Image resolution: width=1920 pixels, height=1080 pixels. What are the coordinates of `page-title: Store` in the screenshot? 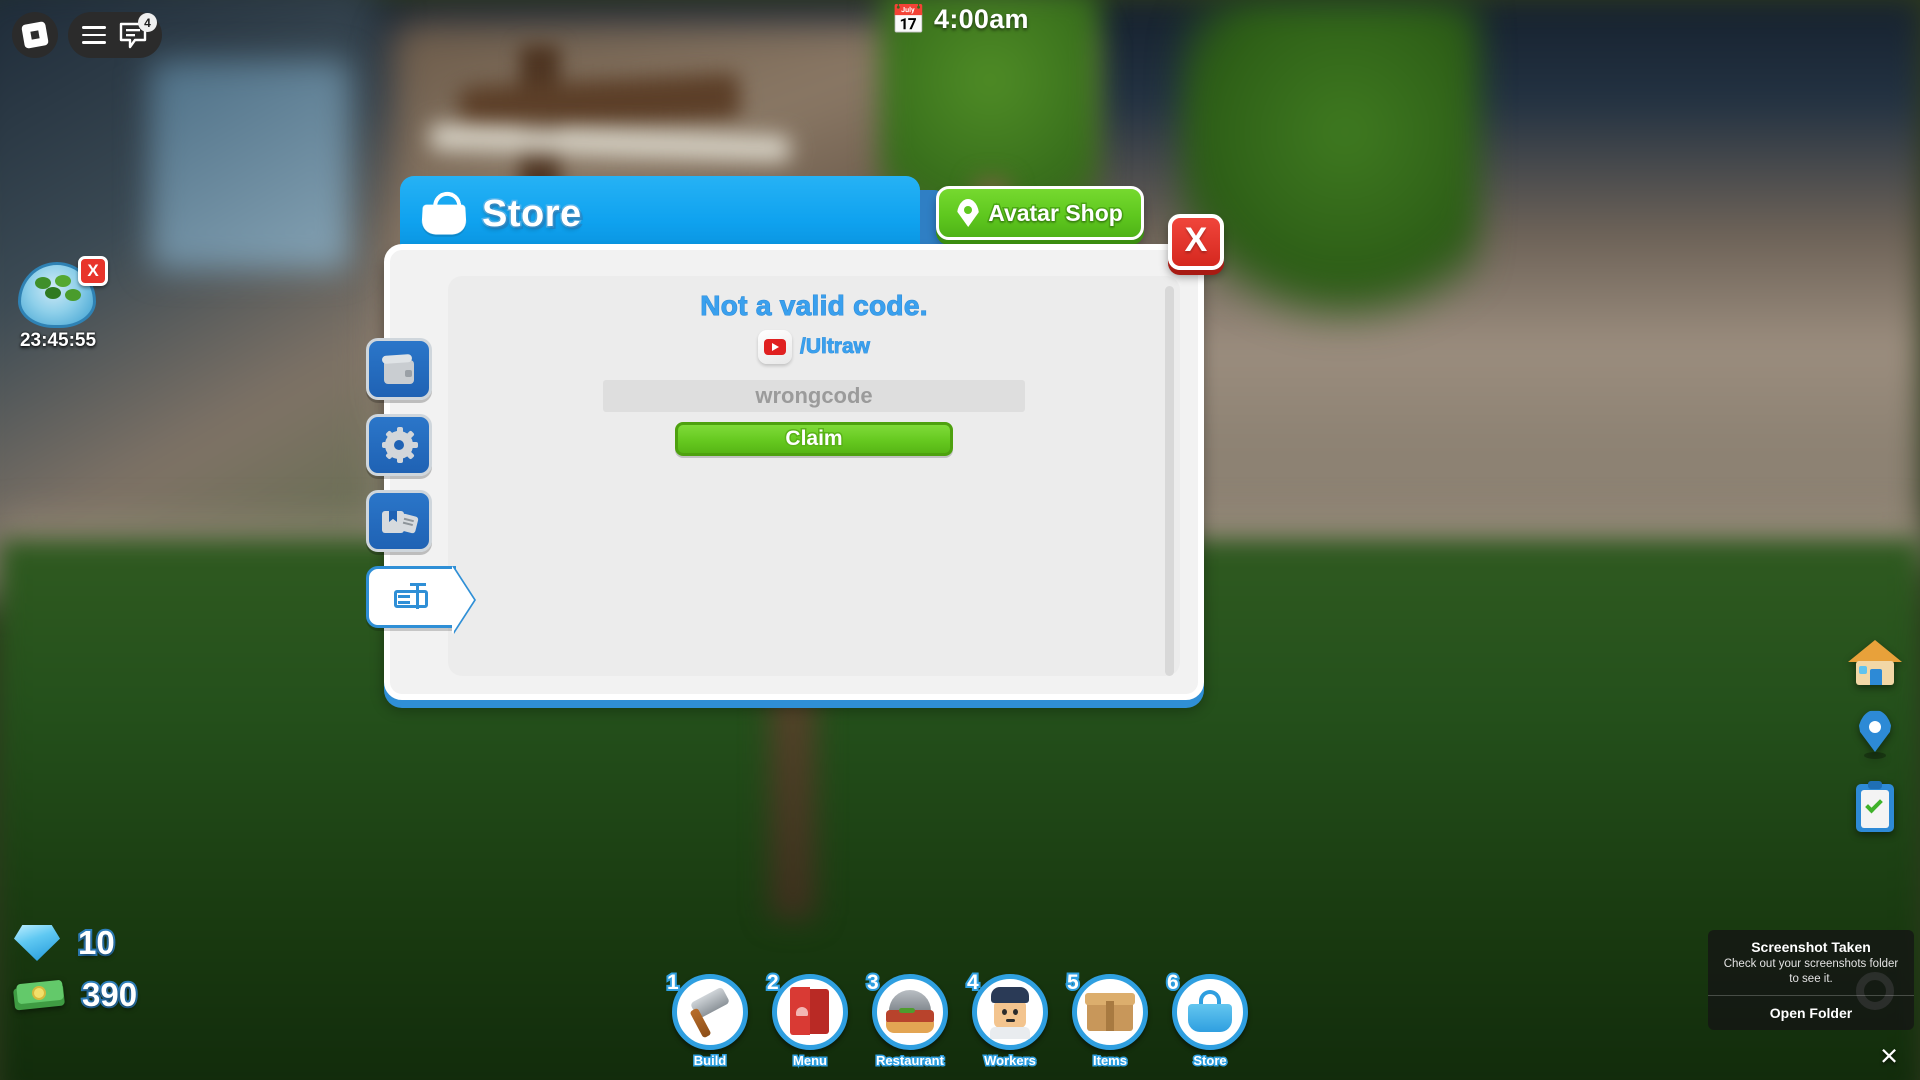 It's located at (532, 213).